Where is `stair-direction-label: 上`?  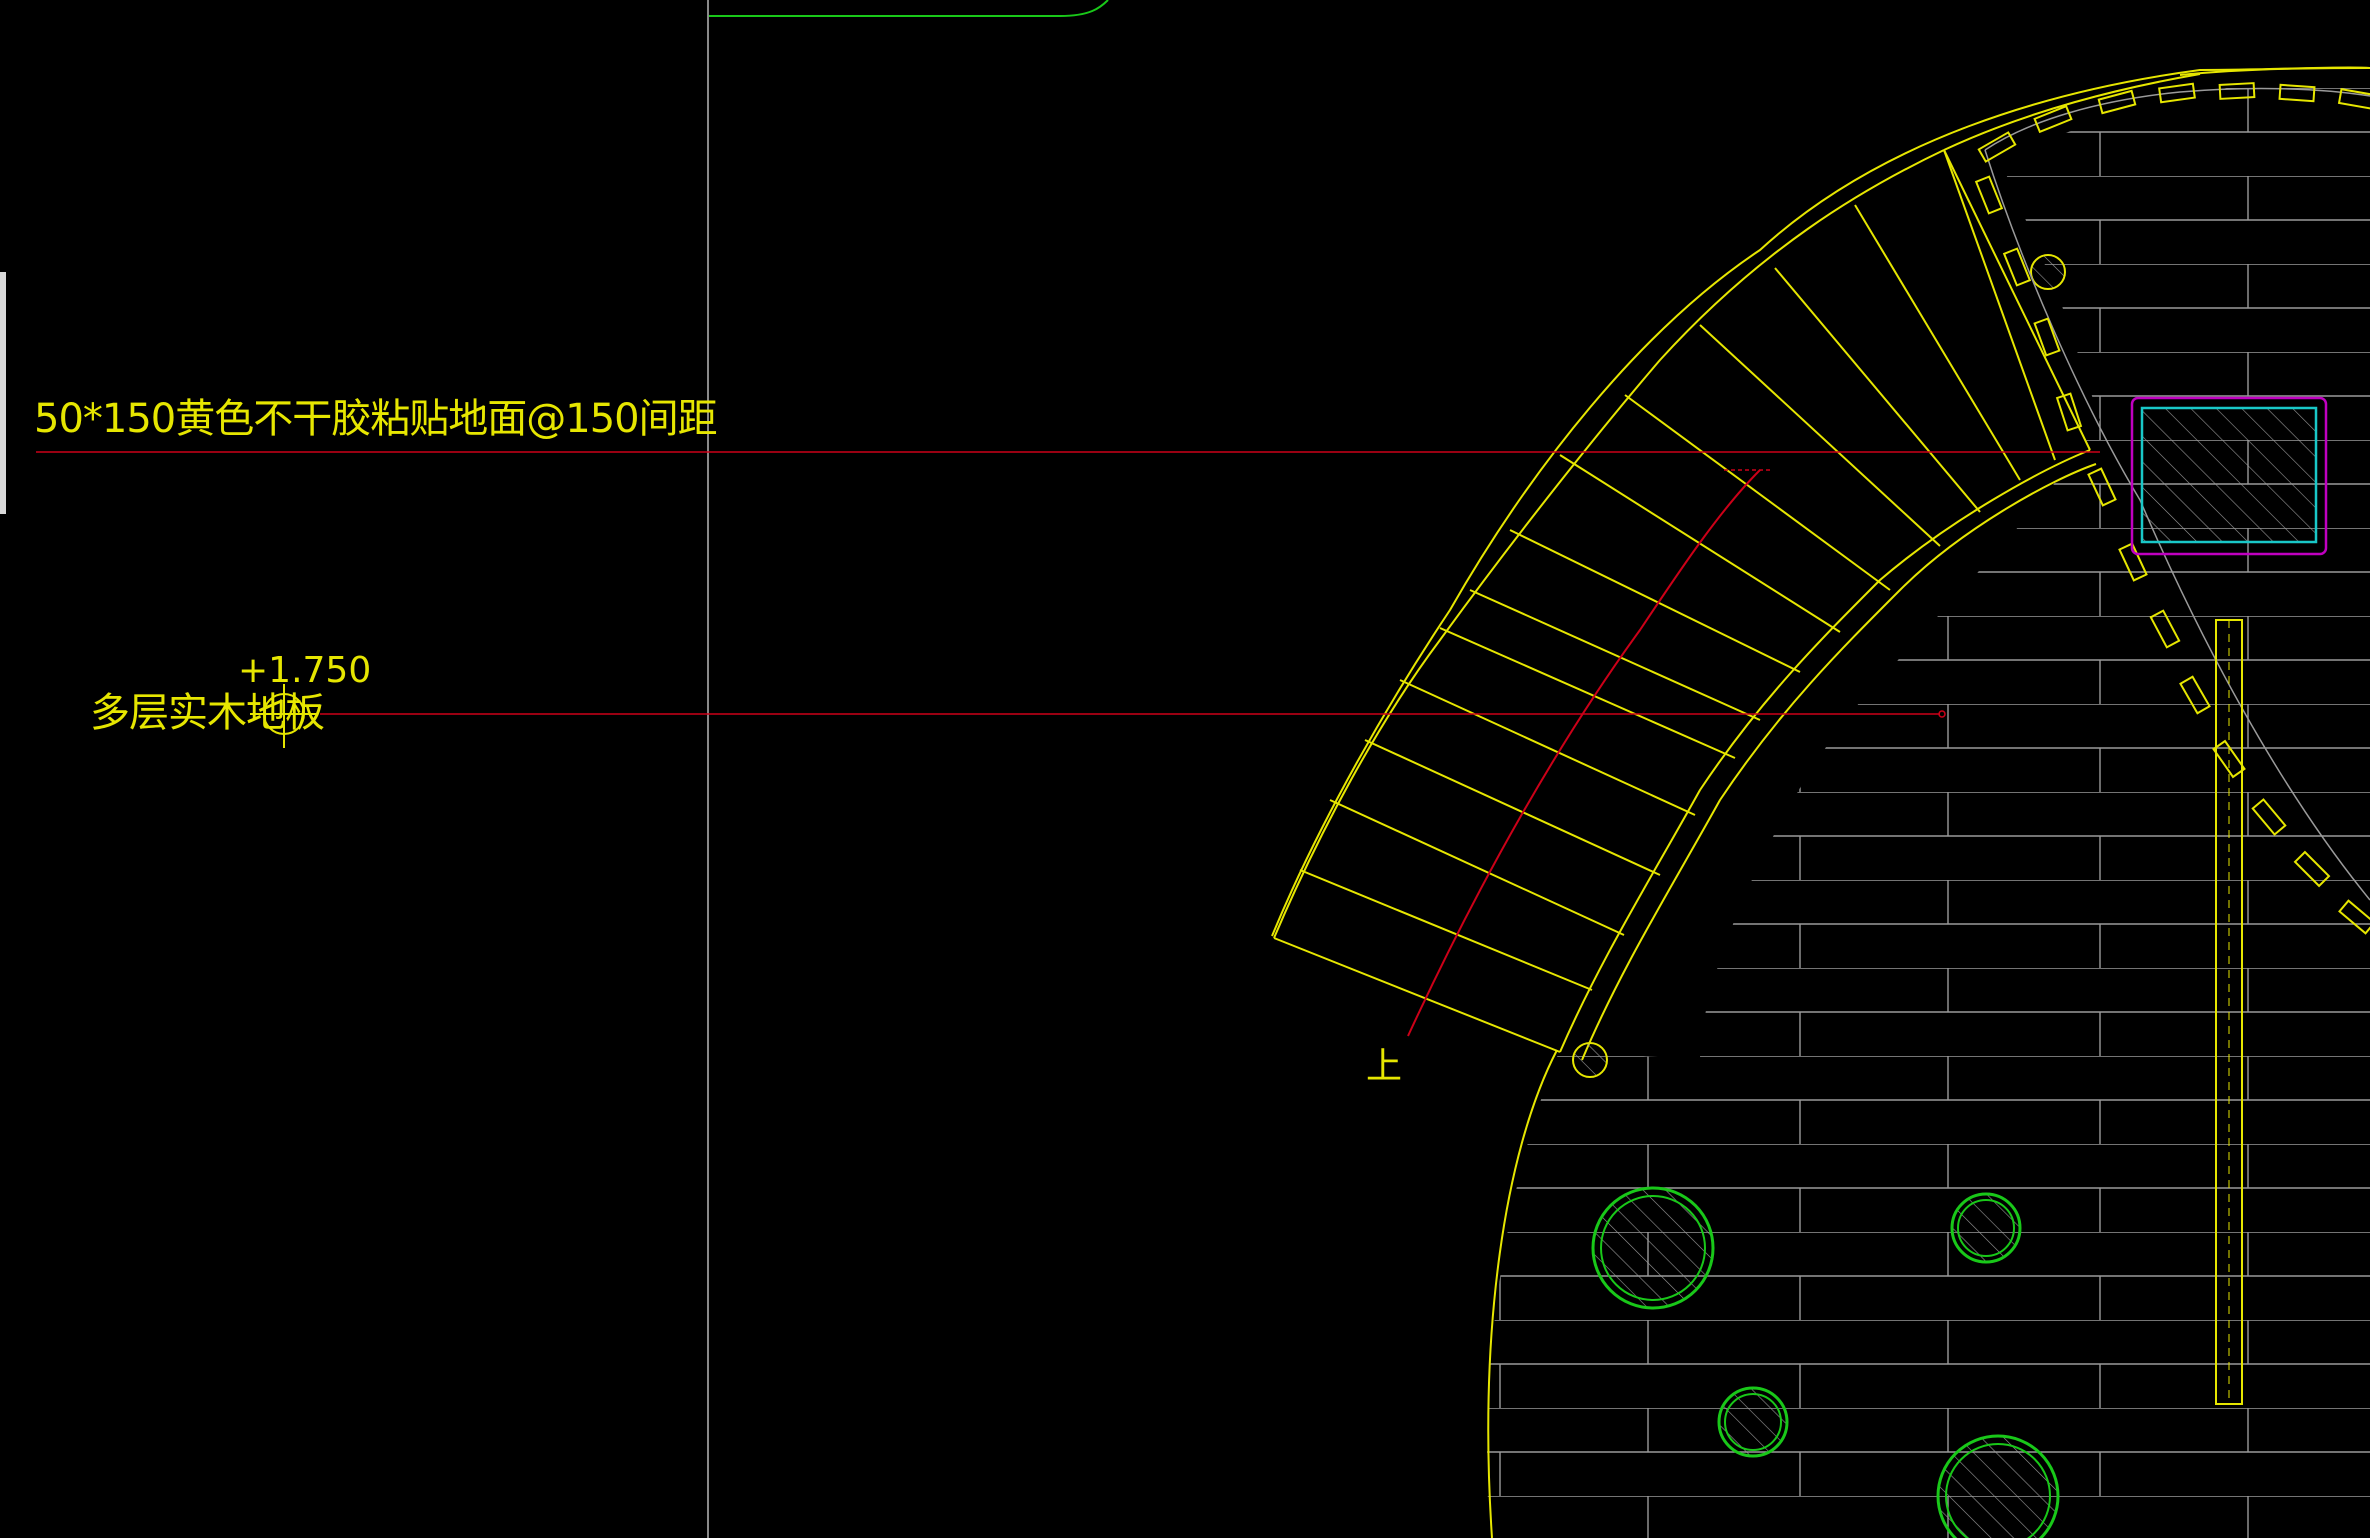
stair-direction-label: 上 is located at coordinates (1384, 1066).